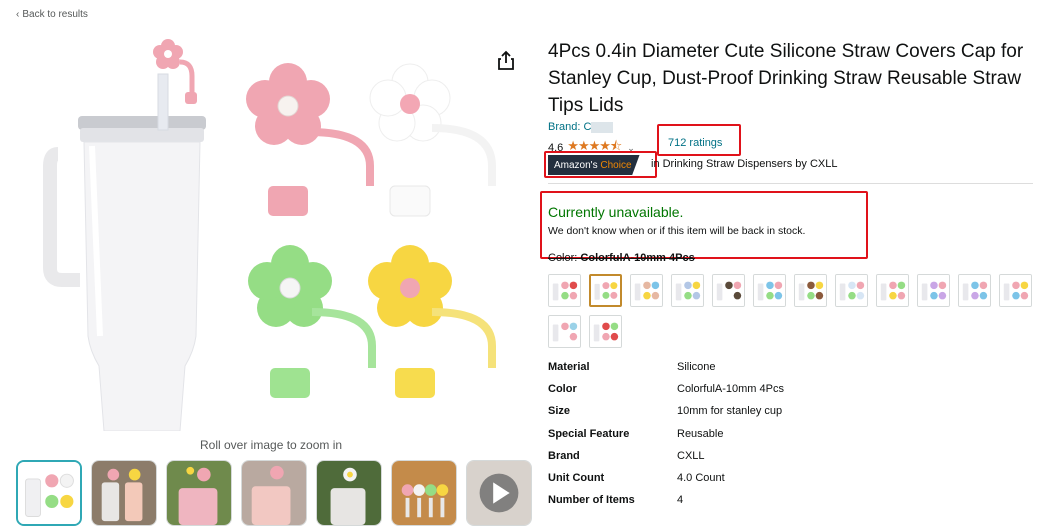 The image size is (1045, 531). I want to click on annotation-box-availability, so click(704, 225).